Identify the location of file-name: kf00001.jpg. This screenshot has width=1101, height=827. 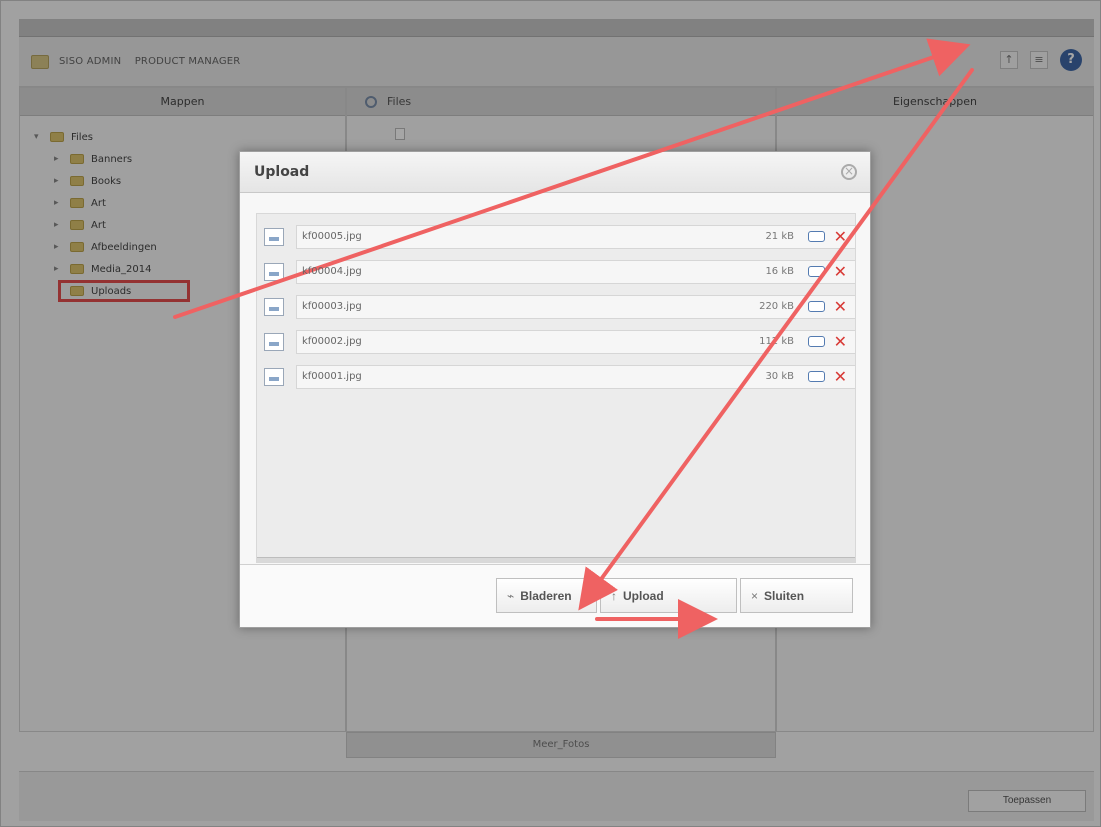
(332, 376).